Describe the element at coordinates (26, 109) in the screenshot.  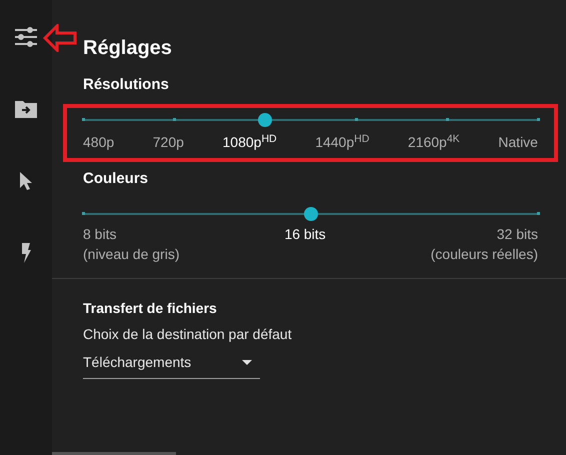
I see `folder-arrow-icon` at that location.